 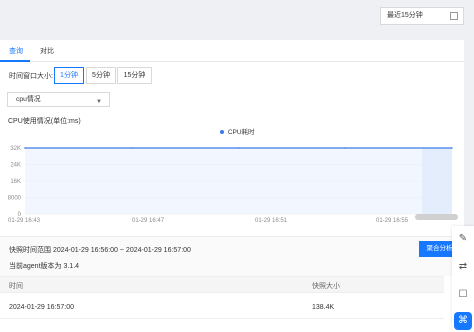 What do you see at coordinates (323, 307) in the screenshot?
I see `row-size: 138.4K` at bounding box center [323, 307].